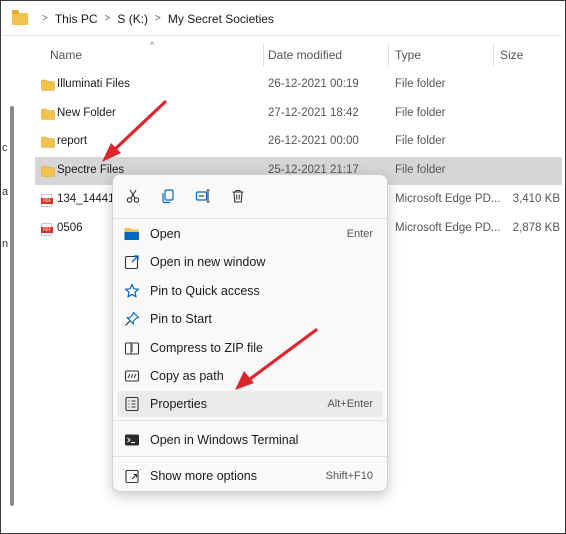  What do you see at coordinates (132, 348) in the screenshot?
I see `zip-icon` at bounding box center [132, 348].